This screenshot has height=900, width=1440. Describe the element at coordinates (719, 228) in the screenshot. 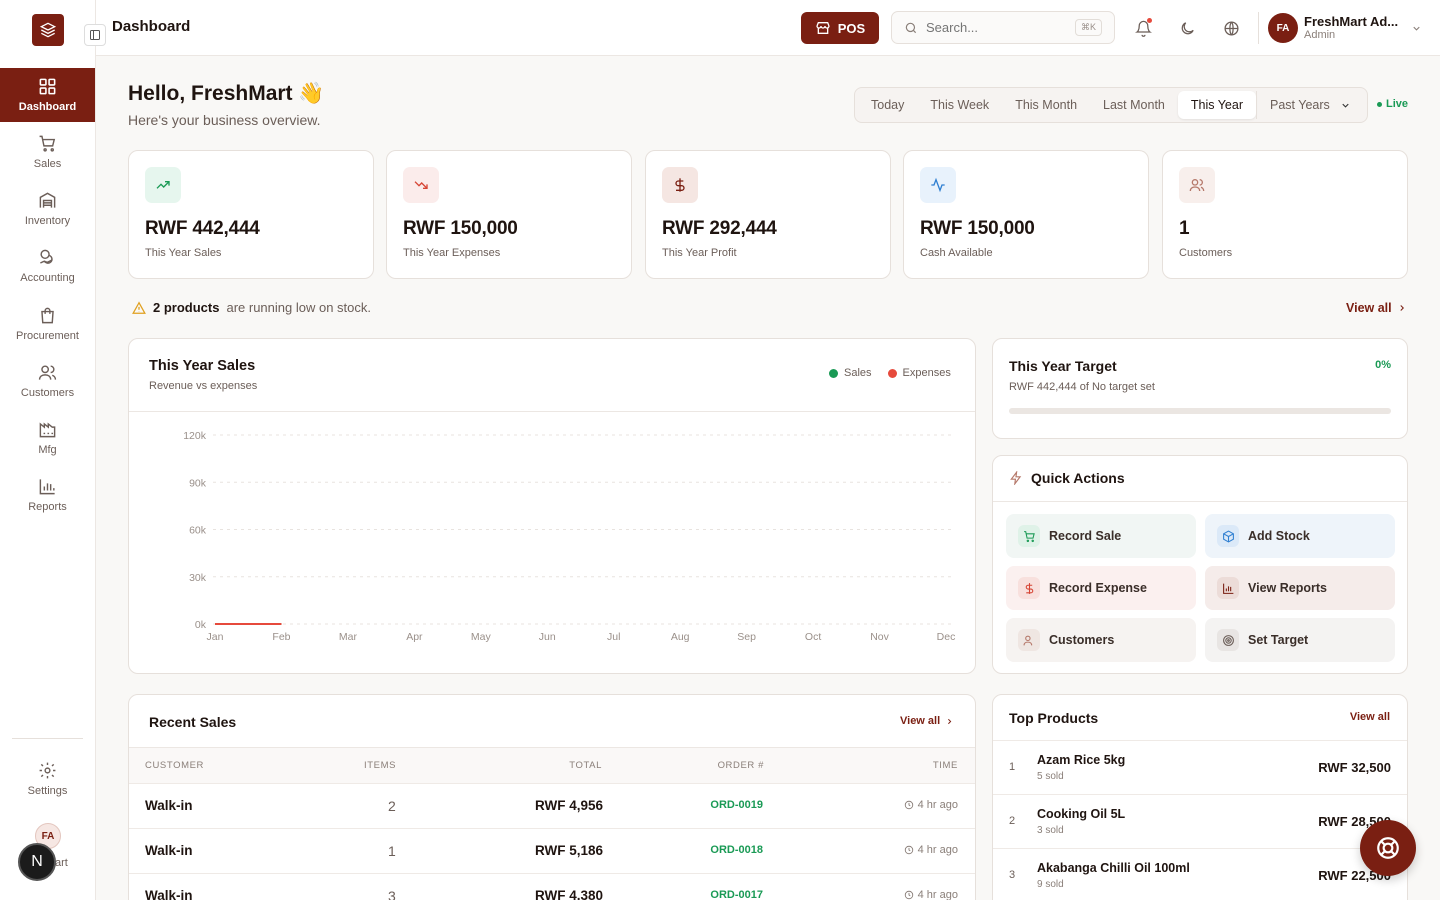

I see `kpi-value: RWF 292,444` at that location.